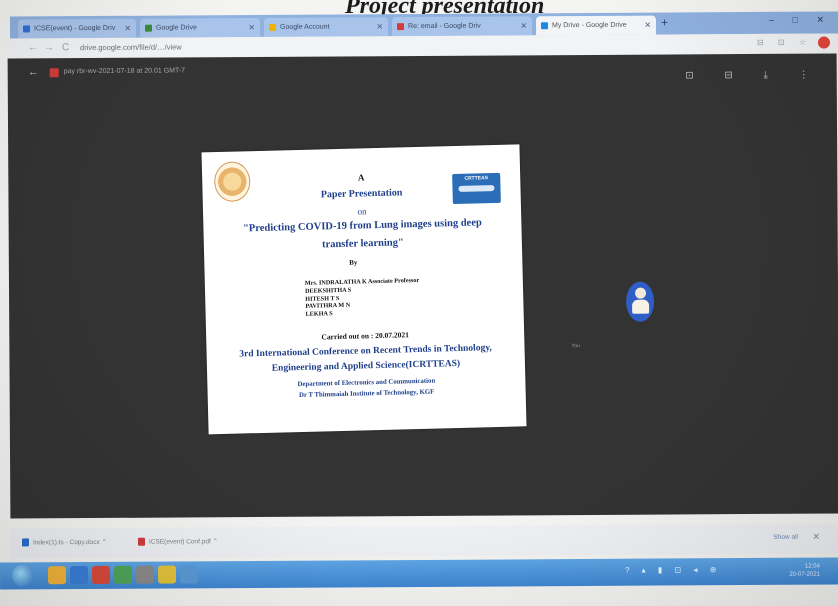 The width and height of the screenshot is (838, 606). Describe the element at coordinates (805, 574) in the screenshot. I see `clock-date: 20-07-2021` at that location.